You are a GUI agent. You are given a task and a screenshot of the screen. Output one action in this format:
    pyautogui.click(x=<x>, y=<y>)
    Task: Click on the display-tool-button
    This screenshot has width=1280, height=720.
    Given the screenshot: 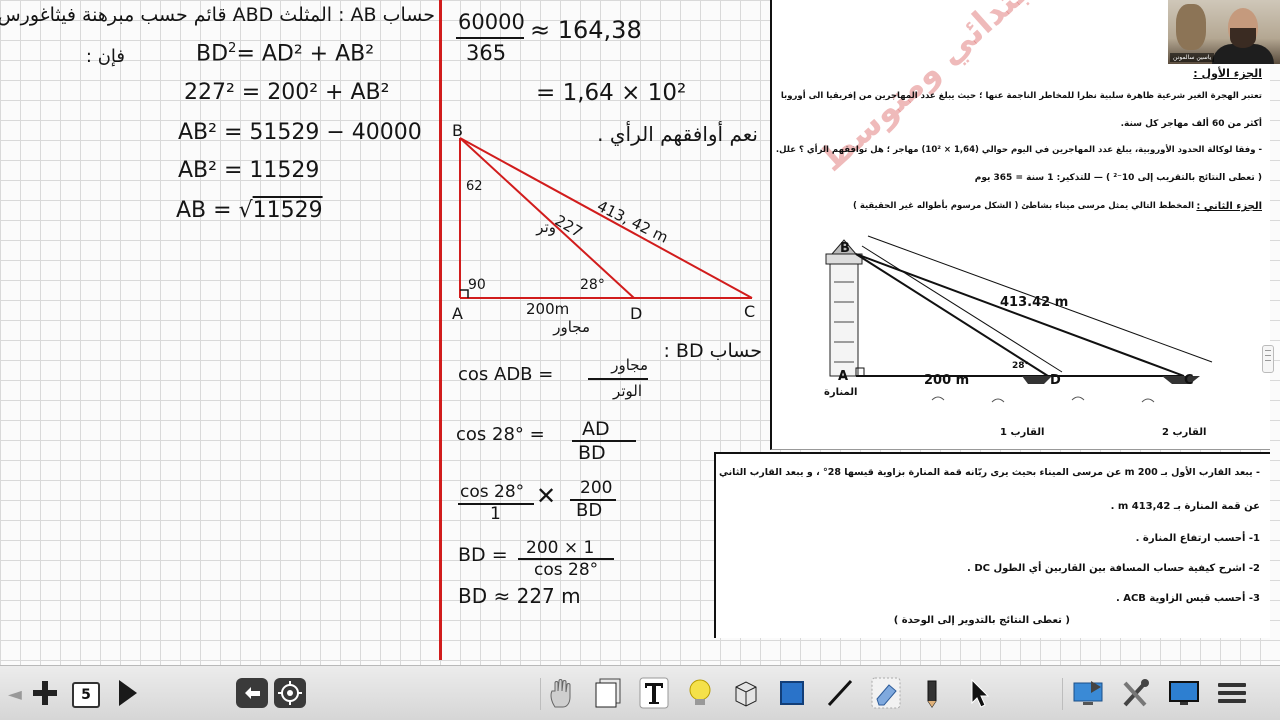 What is the action you would take?
    pyautogui.click(x=1184, y=693)
    